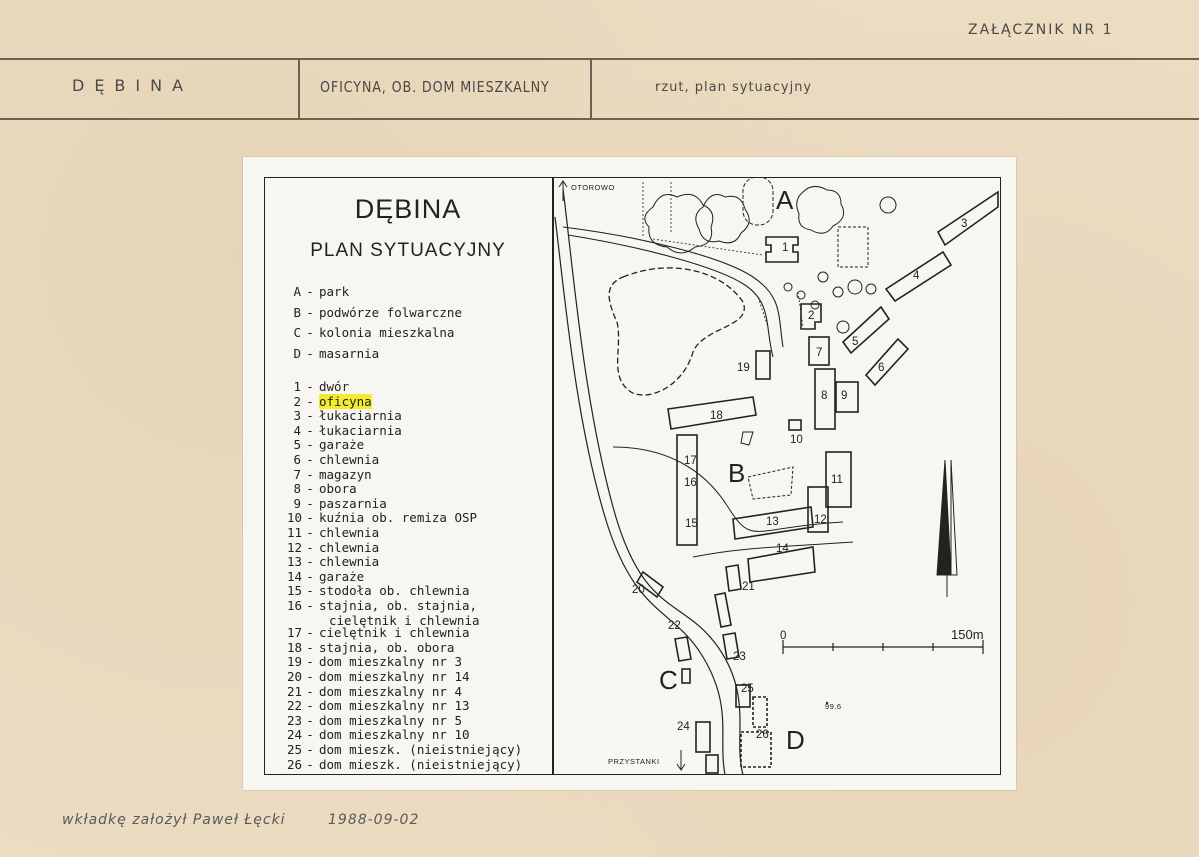 This screenshot has width=1199, height=857. What do you see at coordinates (374, 312) in the screenshot?
I see `legend-zone-row: B - podwórze folwarczne` at bounding box center [374, 312].